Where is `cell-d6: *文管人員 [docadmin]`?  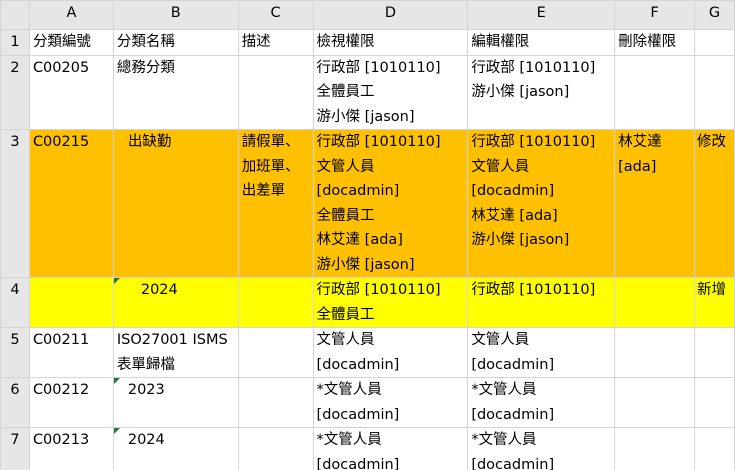 cell-d6: *文管人員 [docadmin] is located at coordinates (390, 402).